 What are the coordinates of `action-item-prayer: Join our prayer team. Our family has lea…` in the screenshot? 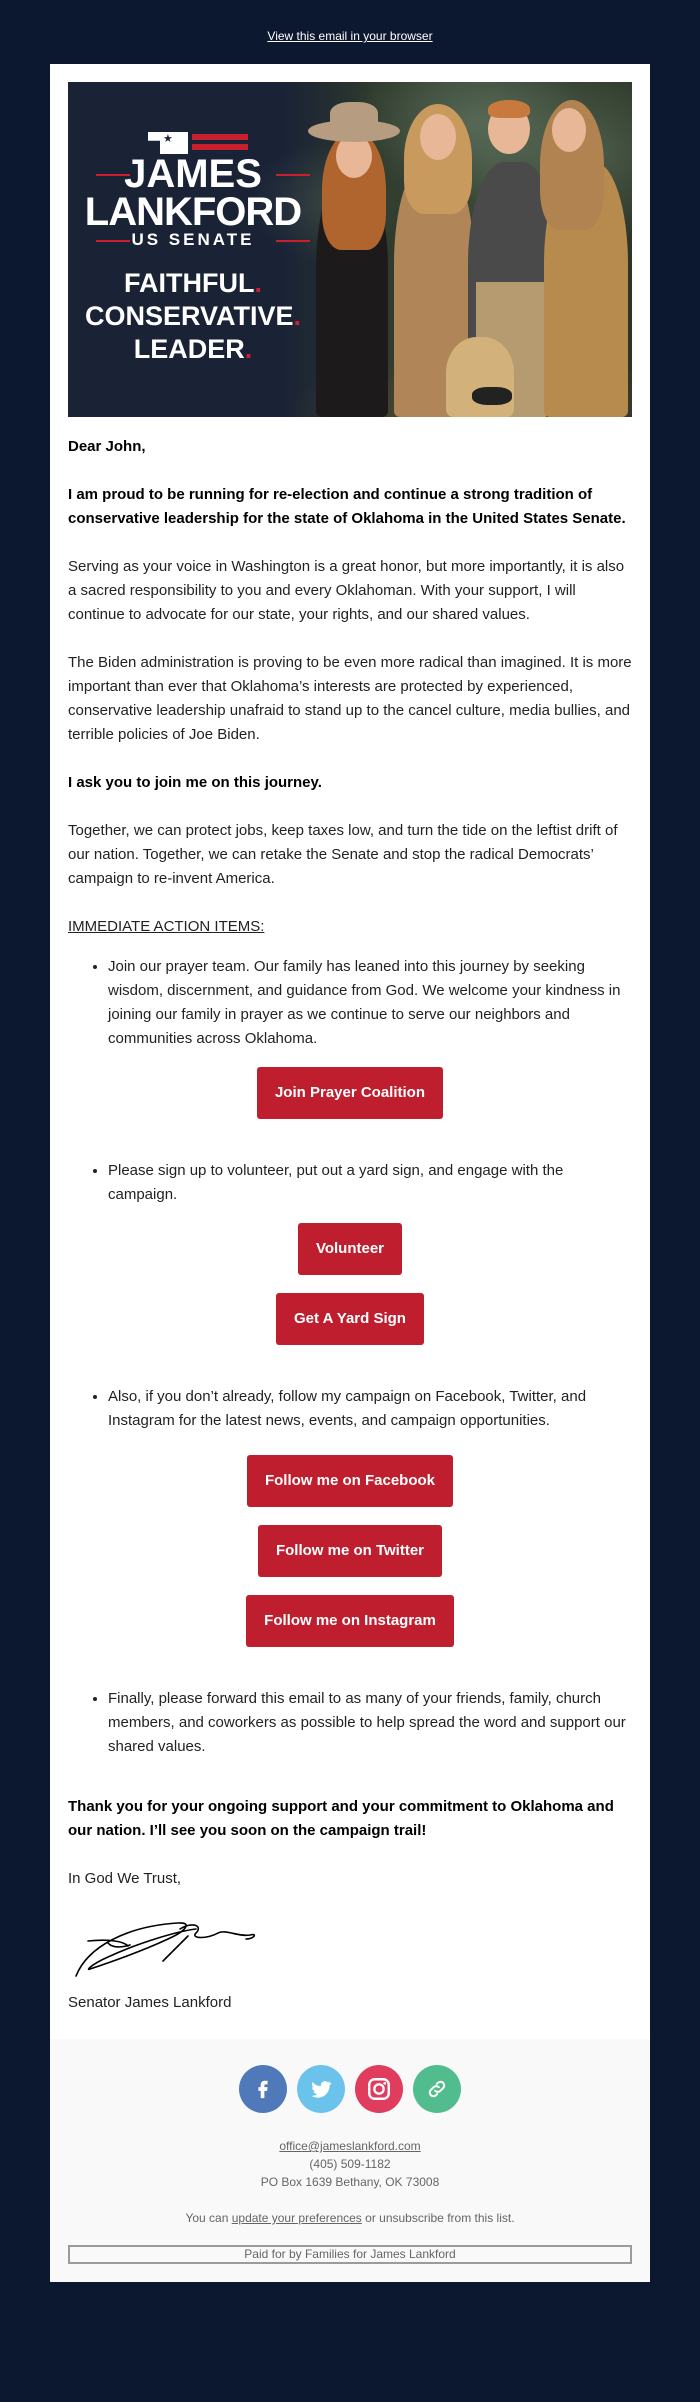 It's located at (370, 1003).